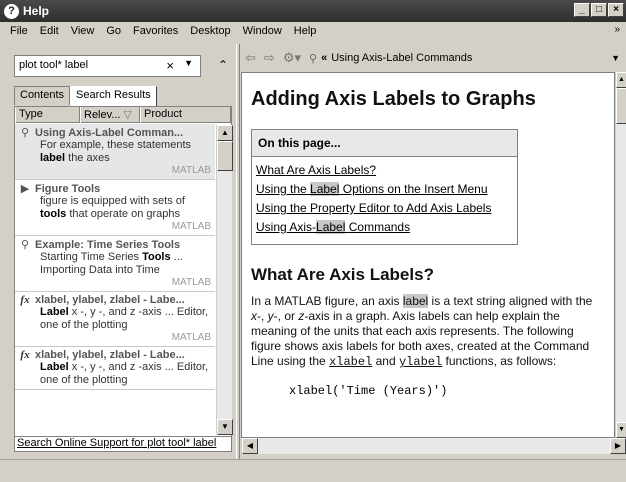 The width and height of the screenshot is (626, 482). I want to click on search-input: plot tool* label × ▼, so click(107, 66).